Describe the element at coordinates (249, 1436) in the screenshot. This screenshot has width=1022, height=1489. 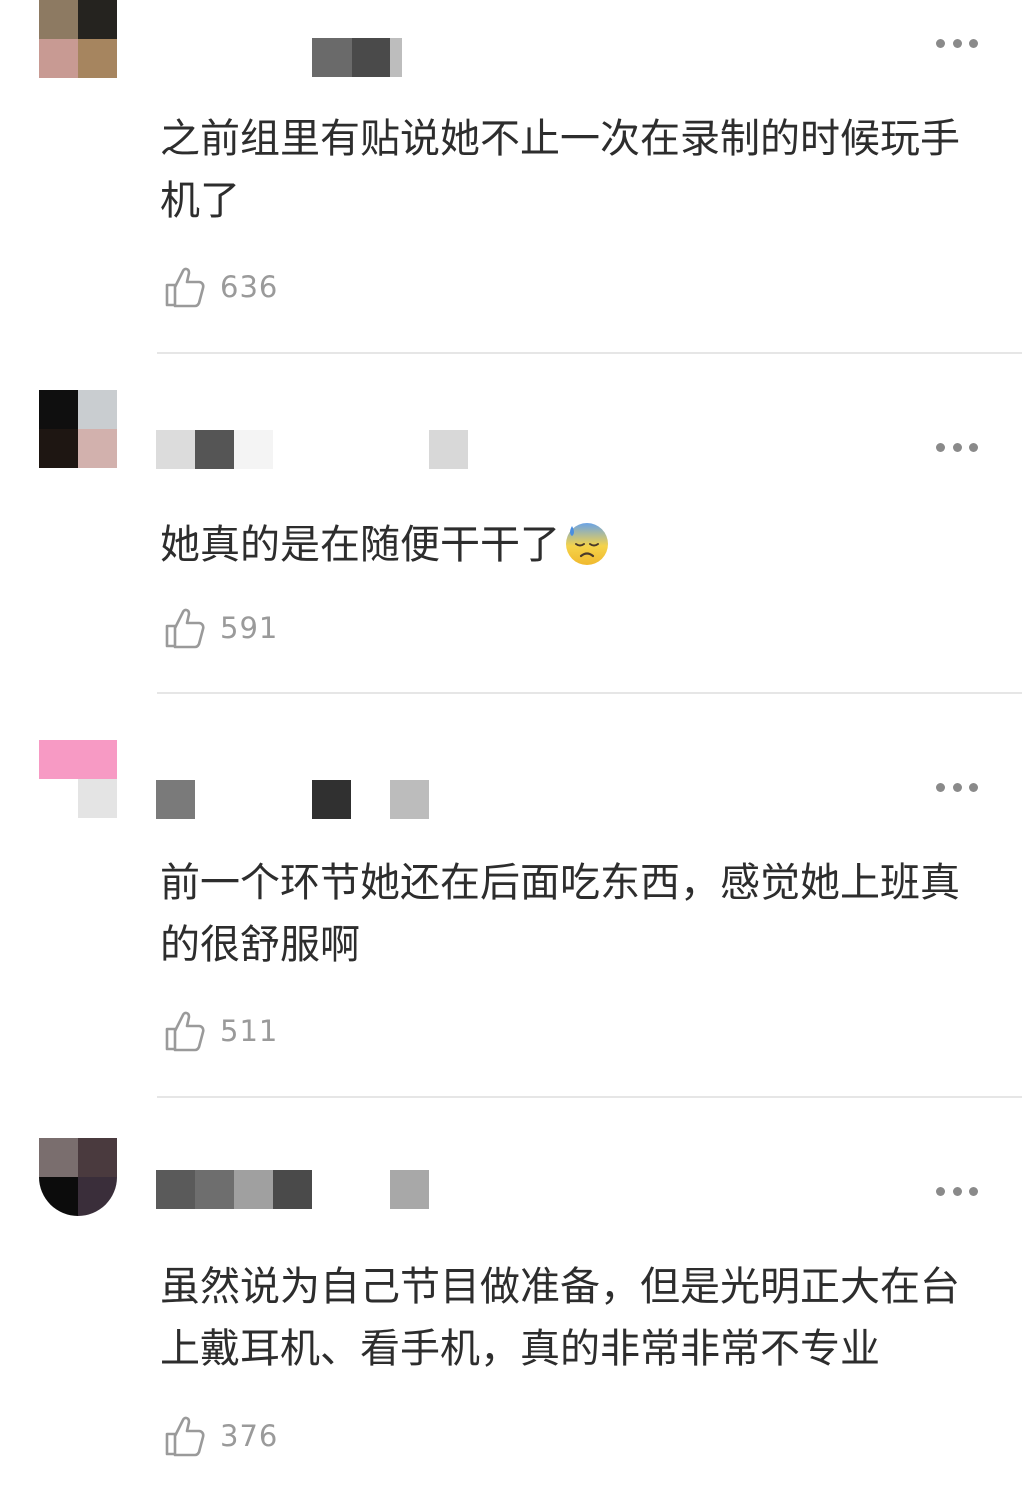
I see `like-count: 376` at that location.